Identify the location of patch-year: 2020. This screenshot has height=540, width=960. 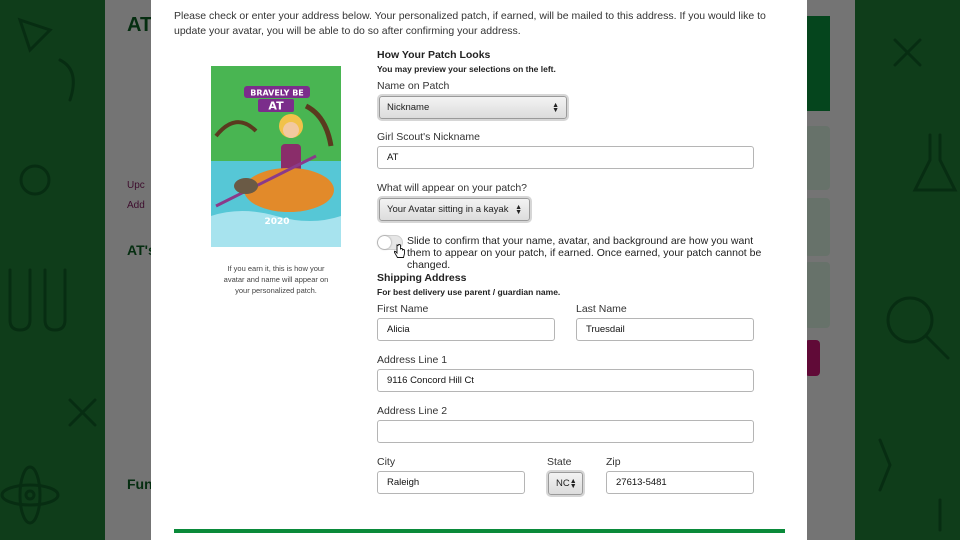
(276, 222).